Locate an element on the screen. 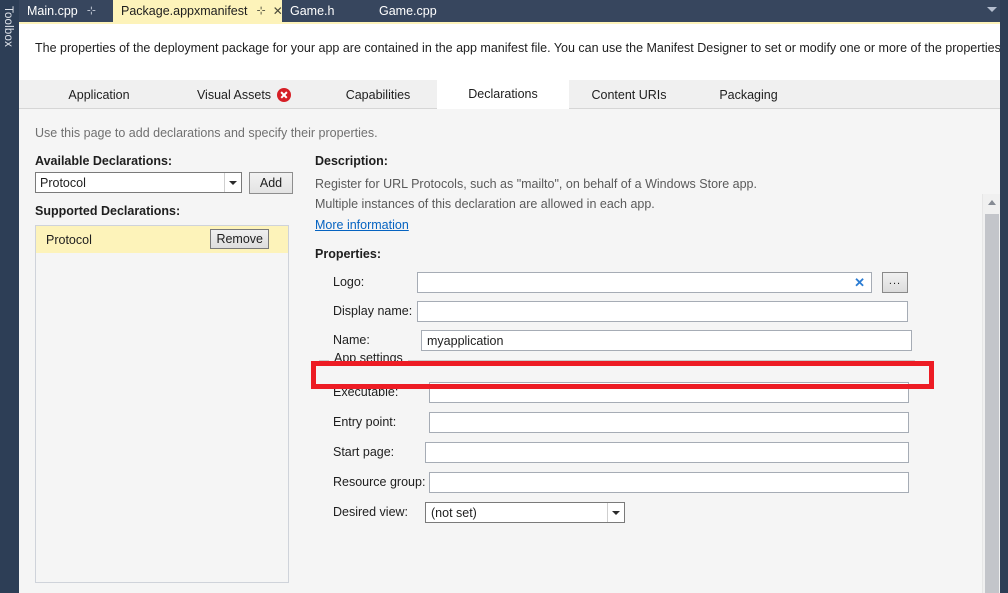  tab-declarations: Declarations is located at coordinates (503, 94).